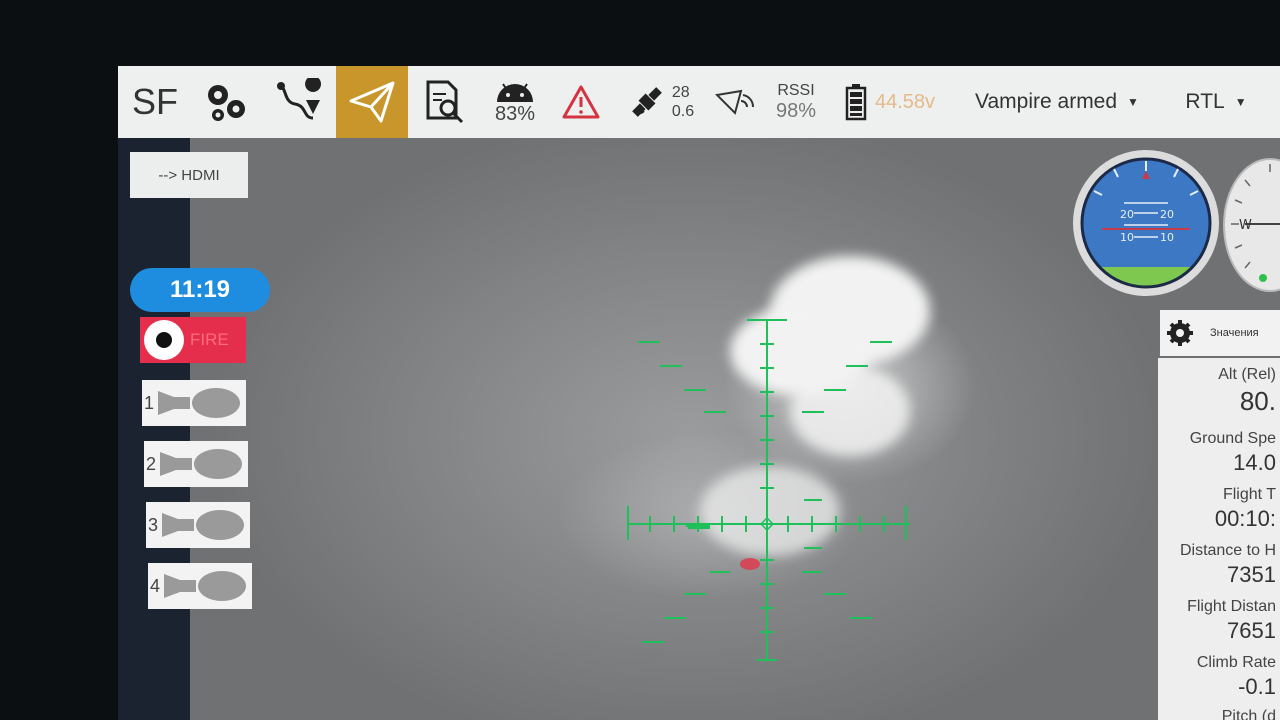 The height and width of the screenshot is (720, 1280). What do you see at coordinates (647, 102) in the screenshot?
I see `satellite-icon` at bounding box center [647, 102].